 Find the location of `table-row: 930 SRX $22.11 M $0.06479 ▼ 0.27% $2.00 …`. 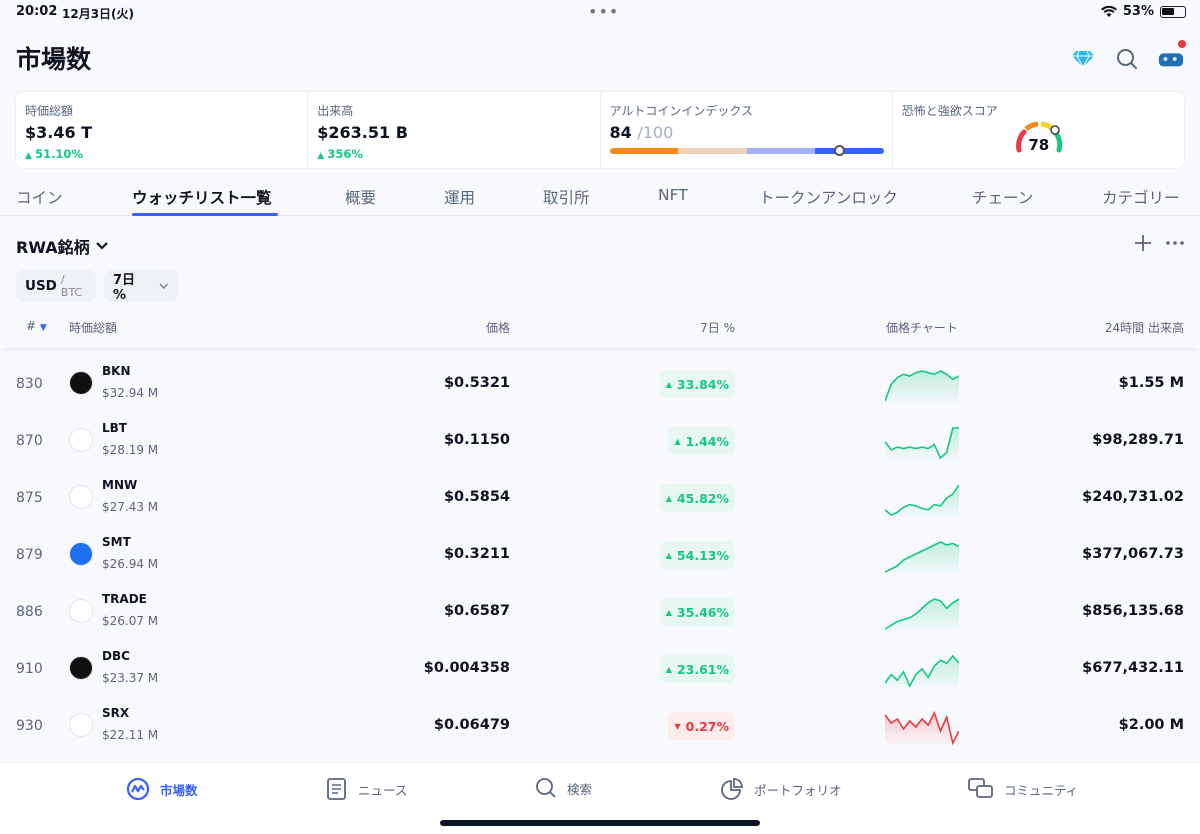

table-row: 930 SRX $22.11 M $0.06479 ▼ 0.27% $2.00 … is located at coordinates (600, 727).